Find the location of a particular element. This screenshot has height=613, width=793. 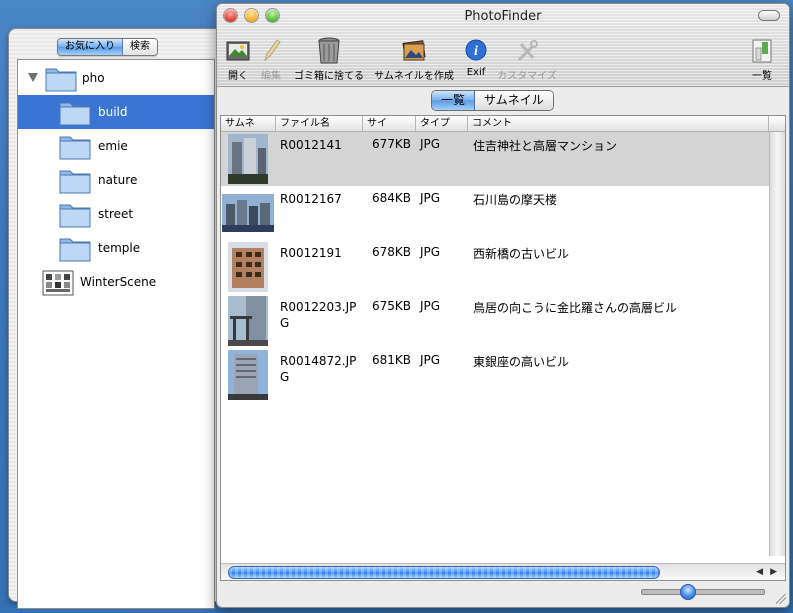

tree-item-label: street is located at coordinates (116, 214).